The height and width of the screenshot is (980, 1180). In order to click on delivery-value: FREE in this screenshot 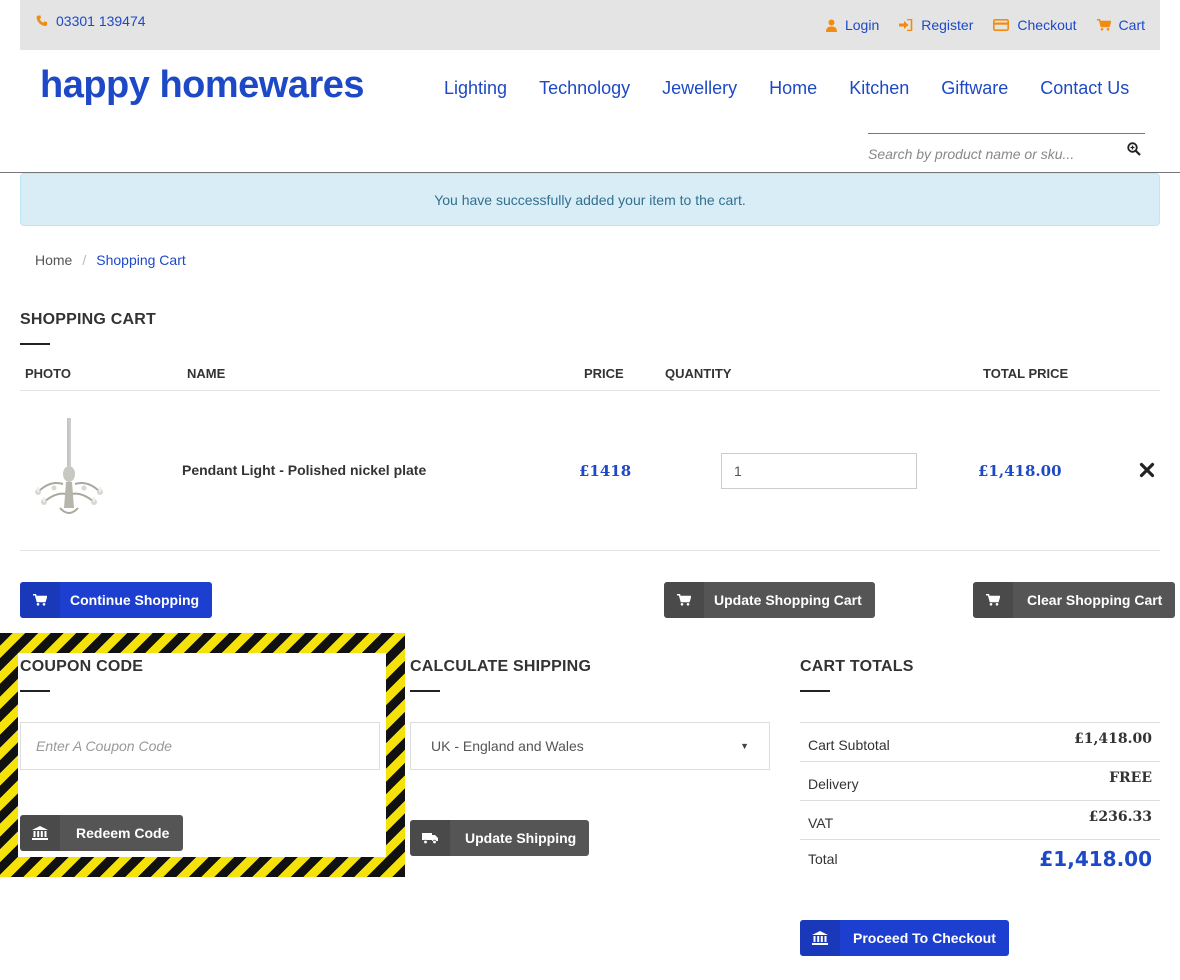, I will do `click(1130, 778)`.